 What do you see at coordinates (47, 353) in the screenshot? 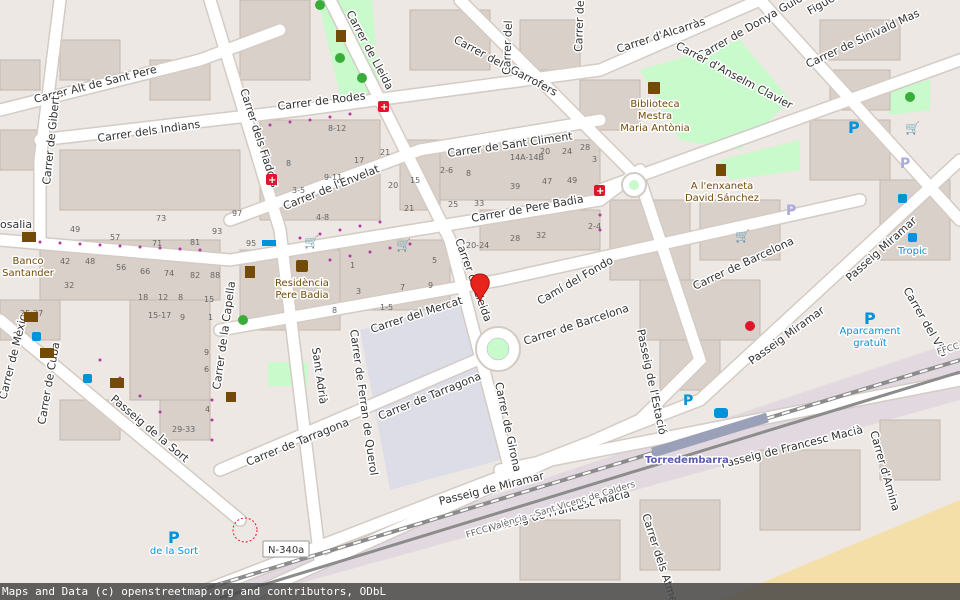
I see `post-office-icon` at bounding box center [47, 353].